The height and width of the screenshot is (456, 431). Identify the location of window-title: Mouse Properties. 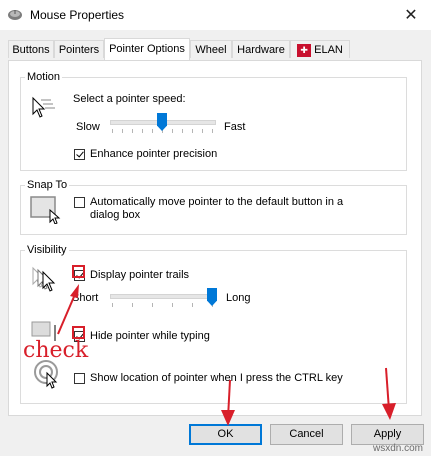
(77, 15).